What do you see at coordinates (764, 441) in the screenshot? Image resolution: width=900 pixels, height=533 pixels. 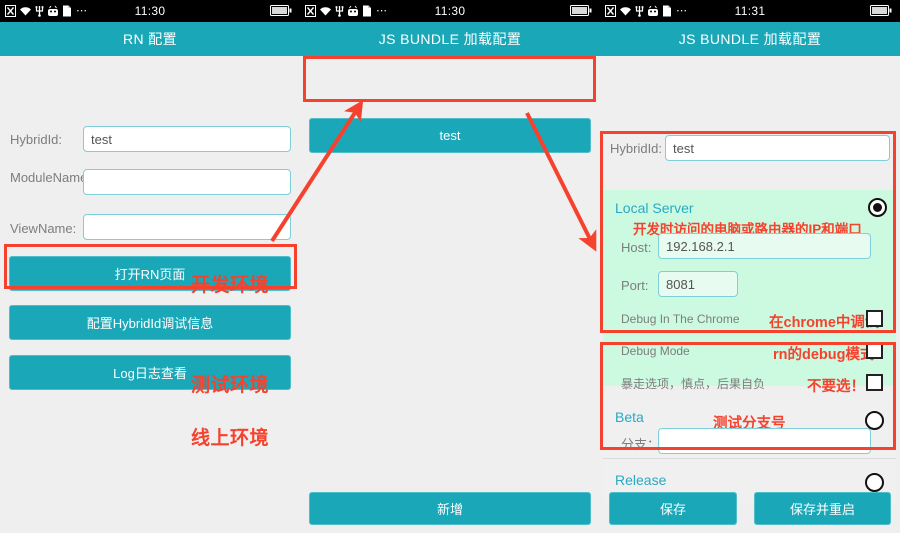 I see `branch-input` at bounding box center [764, 441].